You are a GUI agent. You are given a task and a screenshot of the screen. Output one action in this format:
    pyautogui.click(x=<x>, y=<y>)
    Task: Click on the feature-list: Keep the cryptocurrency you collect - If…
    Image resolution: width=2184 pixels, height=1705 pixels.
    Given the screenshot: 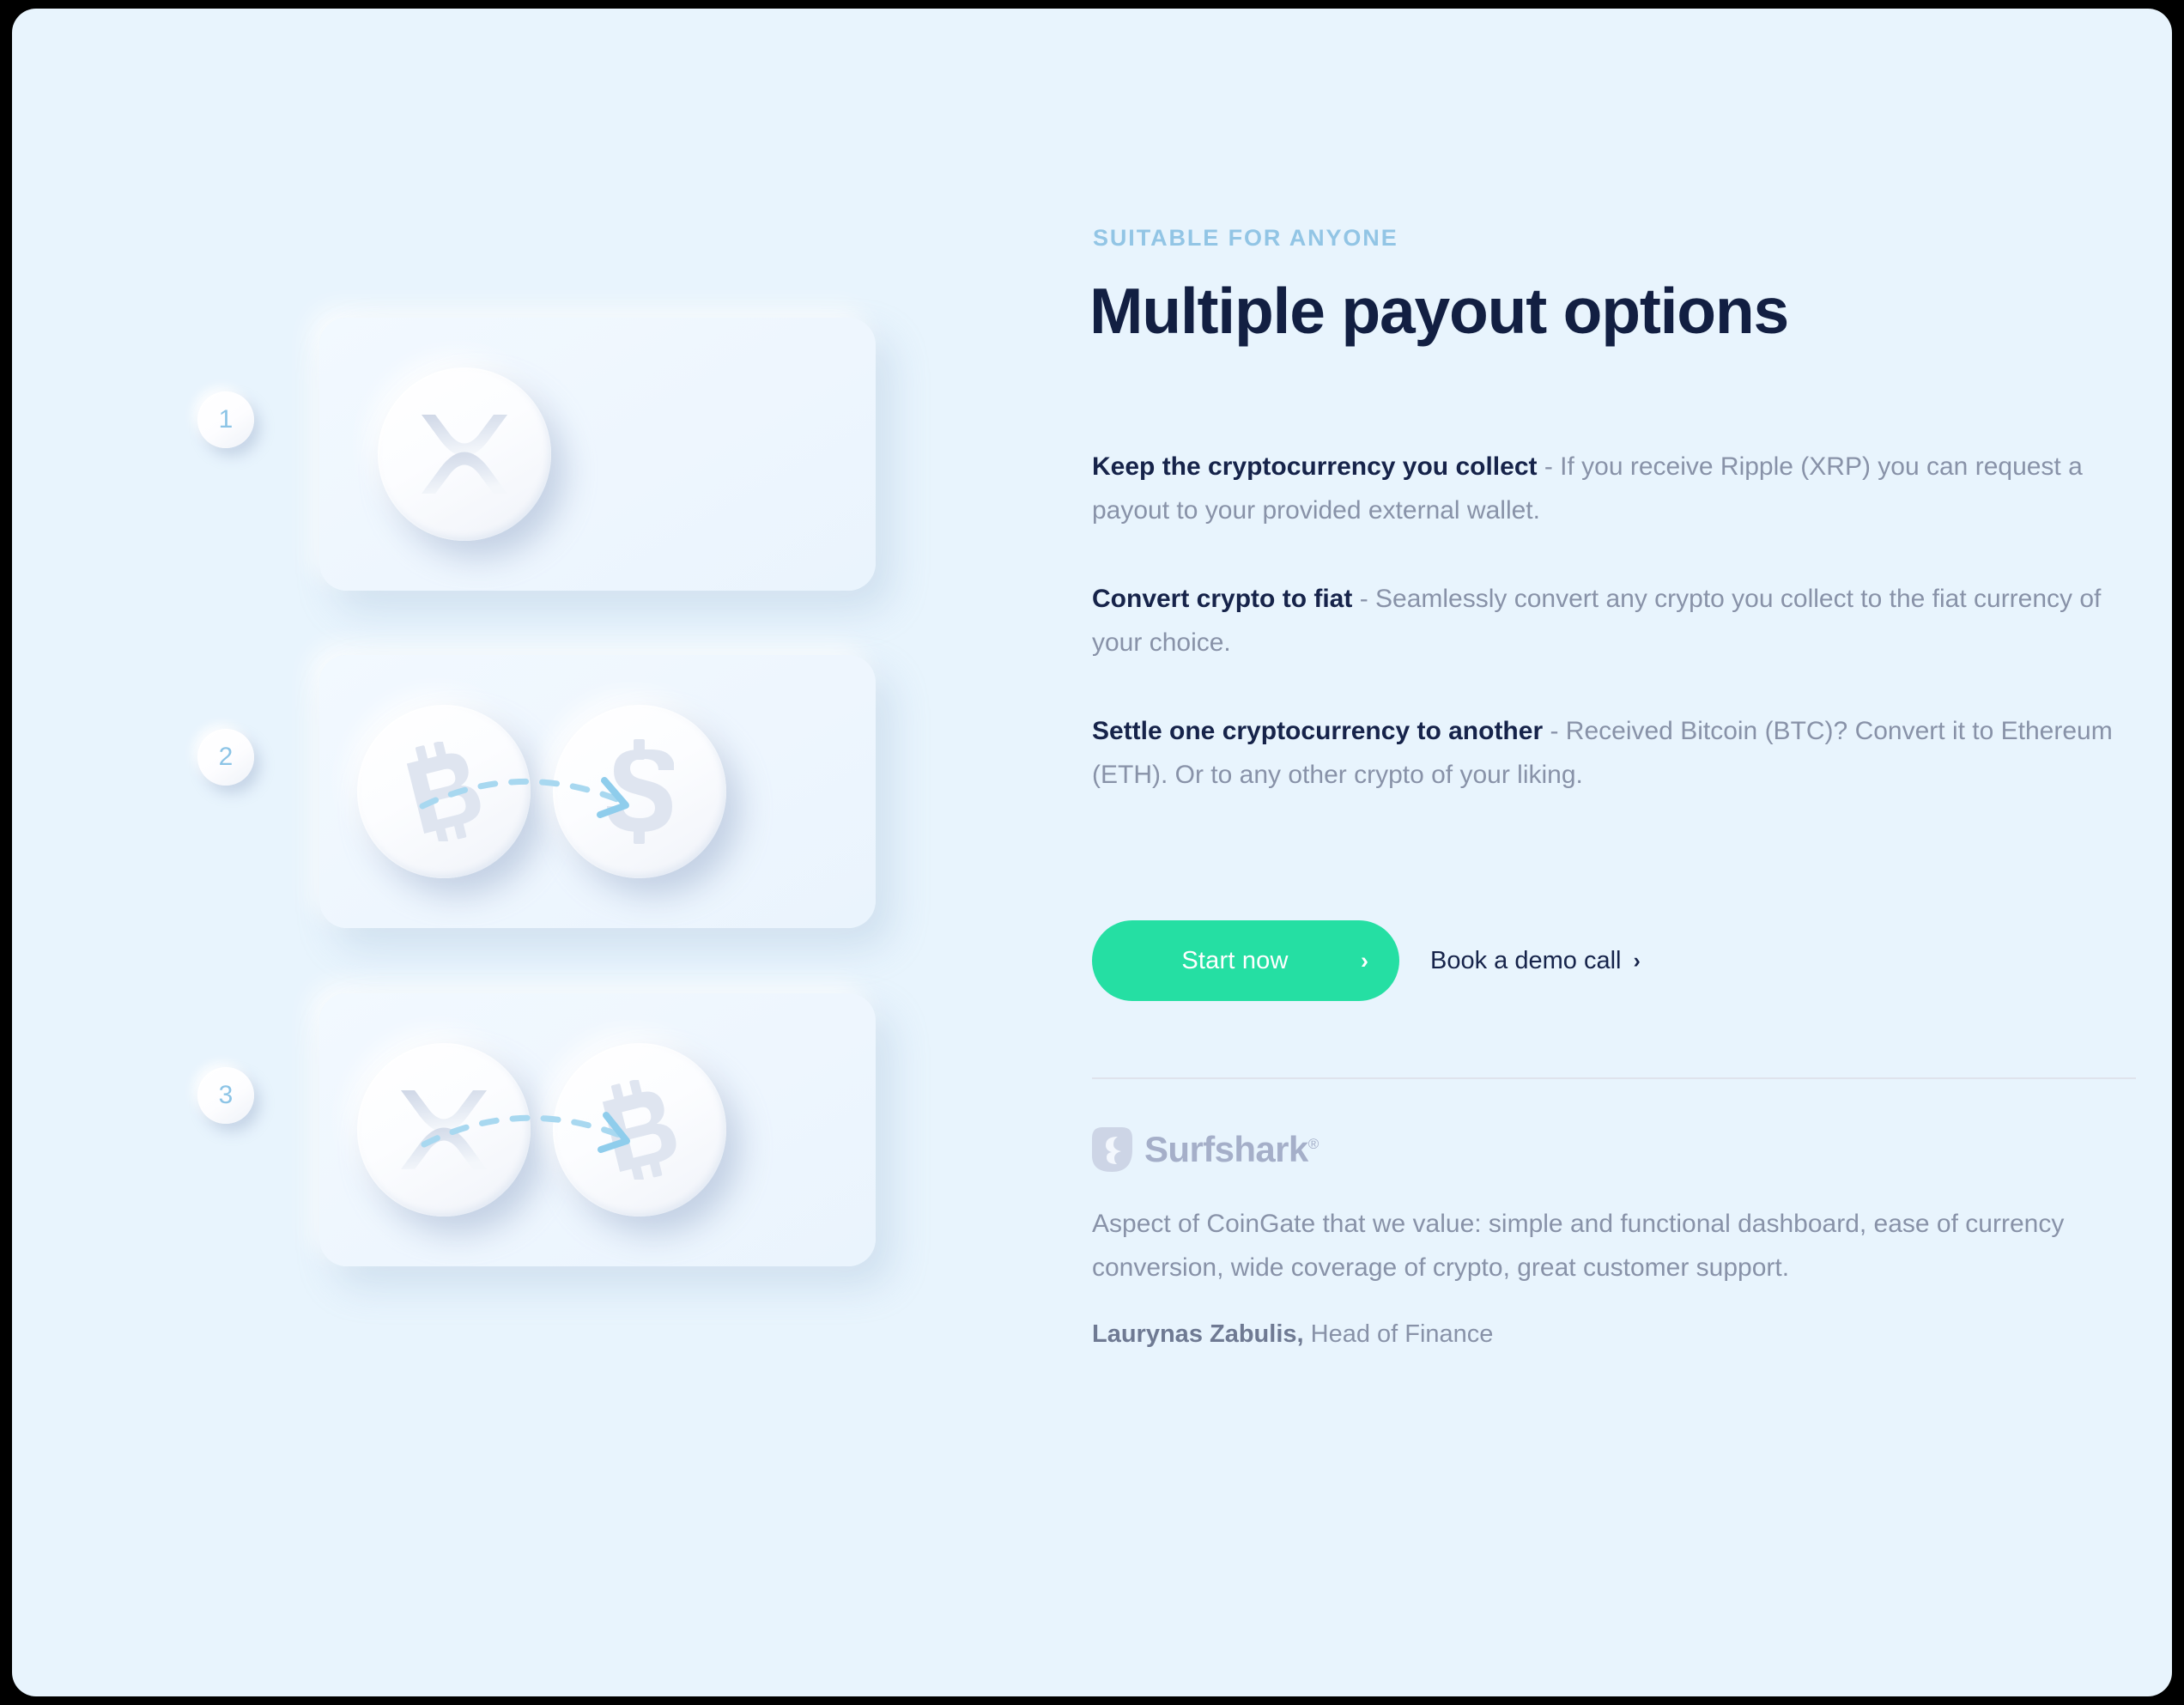 What is the action you would take?
    pyautogui.click(x=1614, y=643)
    